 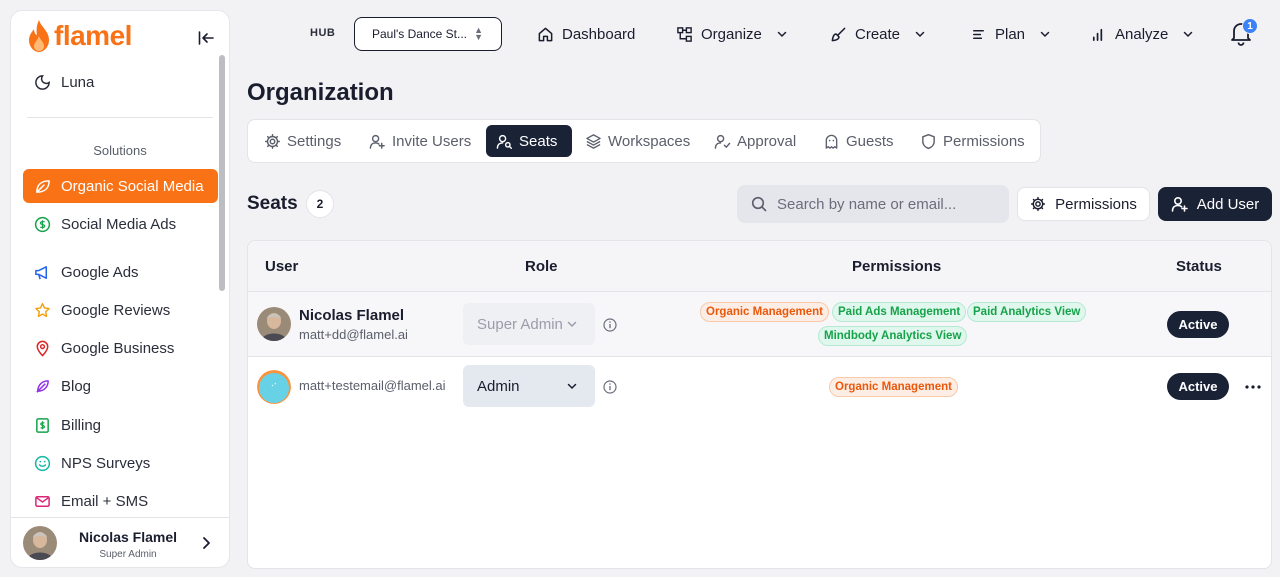 I want to click on sidebar-item-label: Google Business, so click(x=118, y=348).